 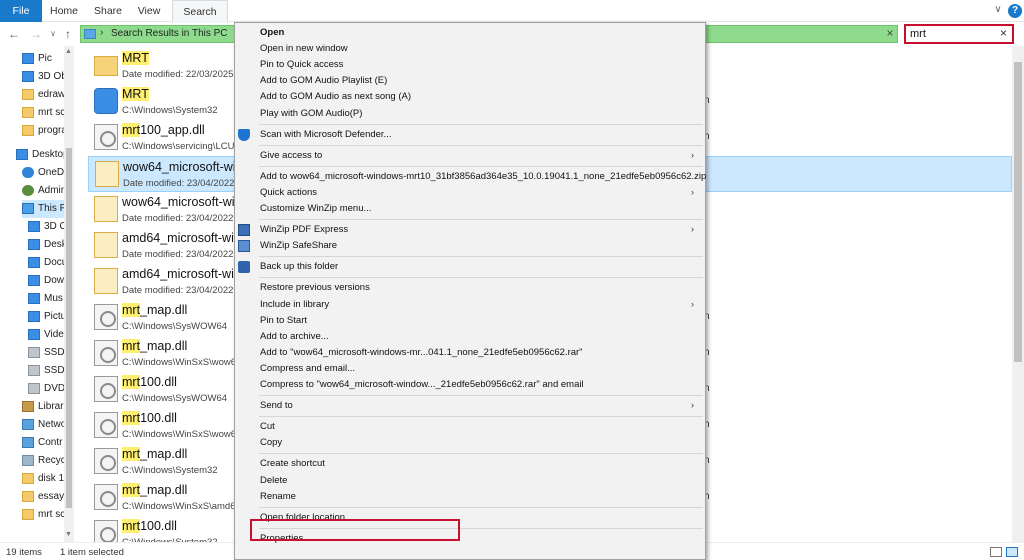 I want to click on menu-item-winzip-safeshare: WinZip SafeShare, so click(x=470, y=246).